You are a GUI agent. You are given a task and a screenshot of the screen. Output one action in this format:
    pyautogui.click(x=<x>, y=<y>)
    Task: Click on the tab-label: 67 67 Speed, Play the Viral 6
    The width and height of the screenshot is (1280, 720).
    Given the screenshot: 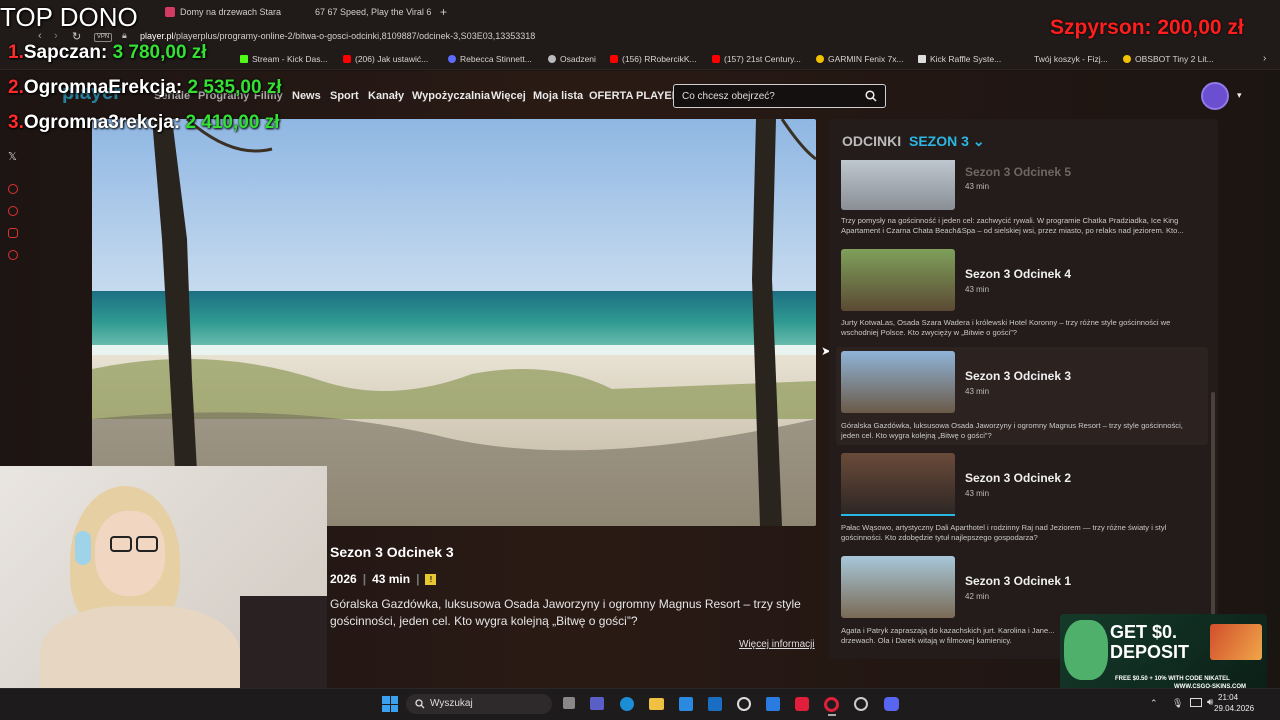 What is the action you would take?
    pyautogui.click(x=373, y=12)
    